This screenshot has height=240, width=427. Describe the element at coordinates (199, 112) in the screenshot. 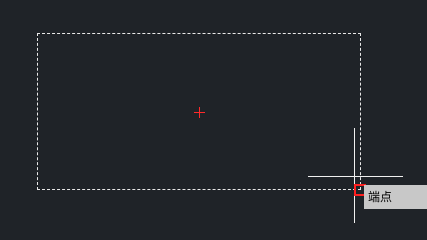

I see `center-point-marker-icon` at that location.